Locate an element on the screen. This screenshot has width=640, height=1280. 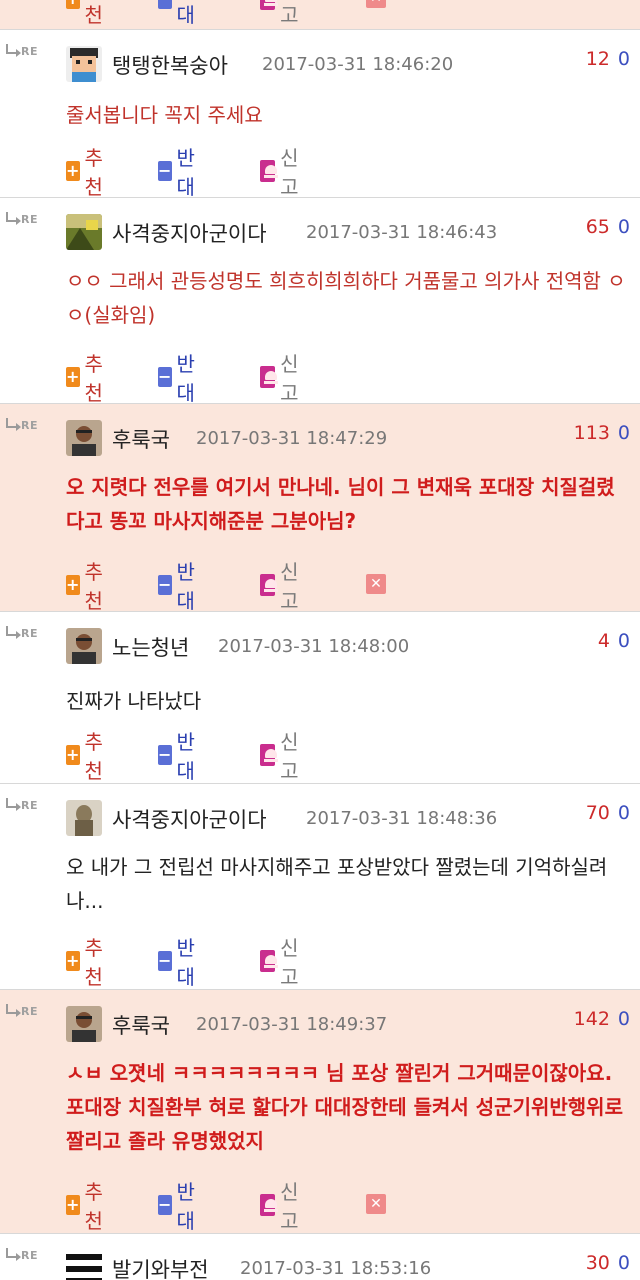
comment-datetime: 2017-03-31 18:48:36 is located at coordinates (402, 818).